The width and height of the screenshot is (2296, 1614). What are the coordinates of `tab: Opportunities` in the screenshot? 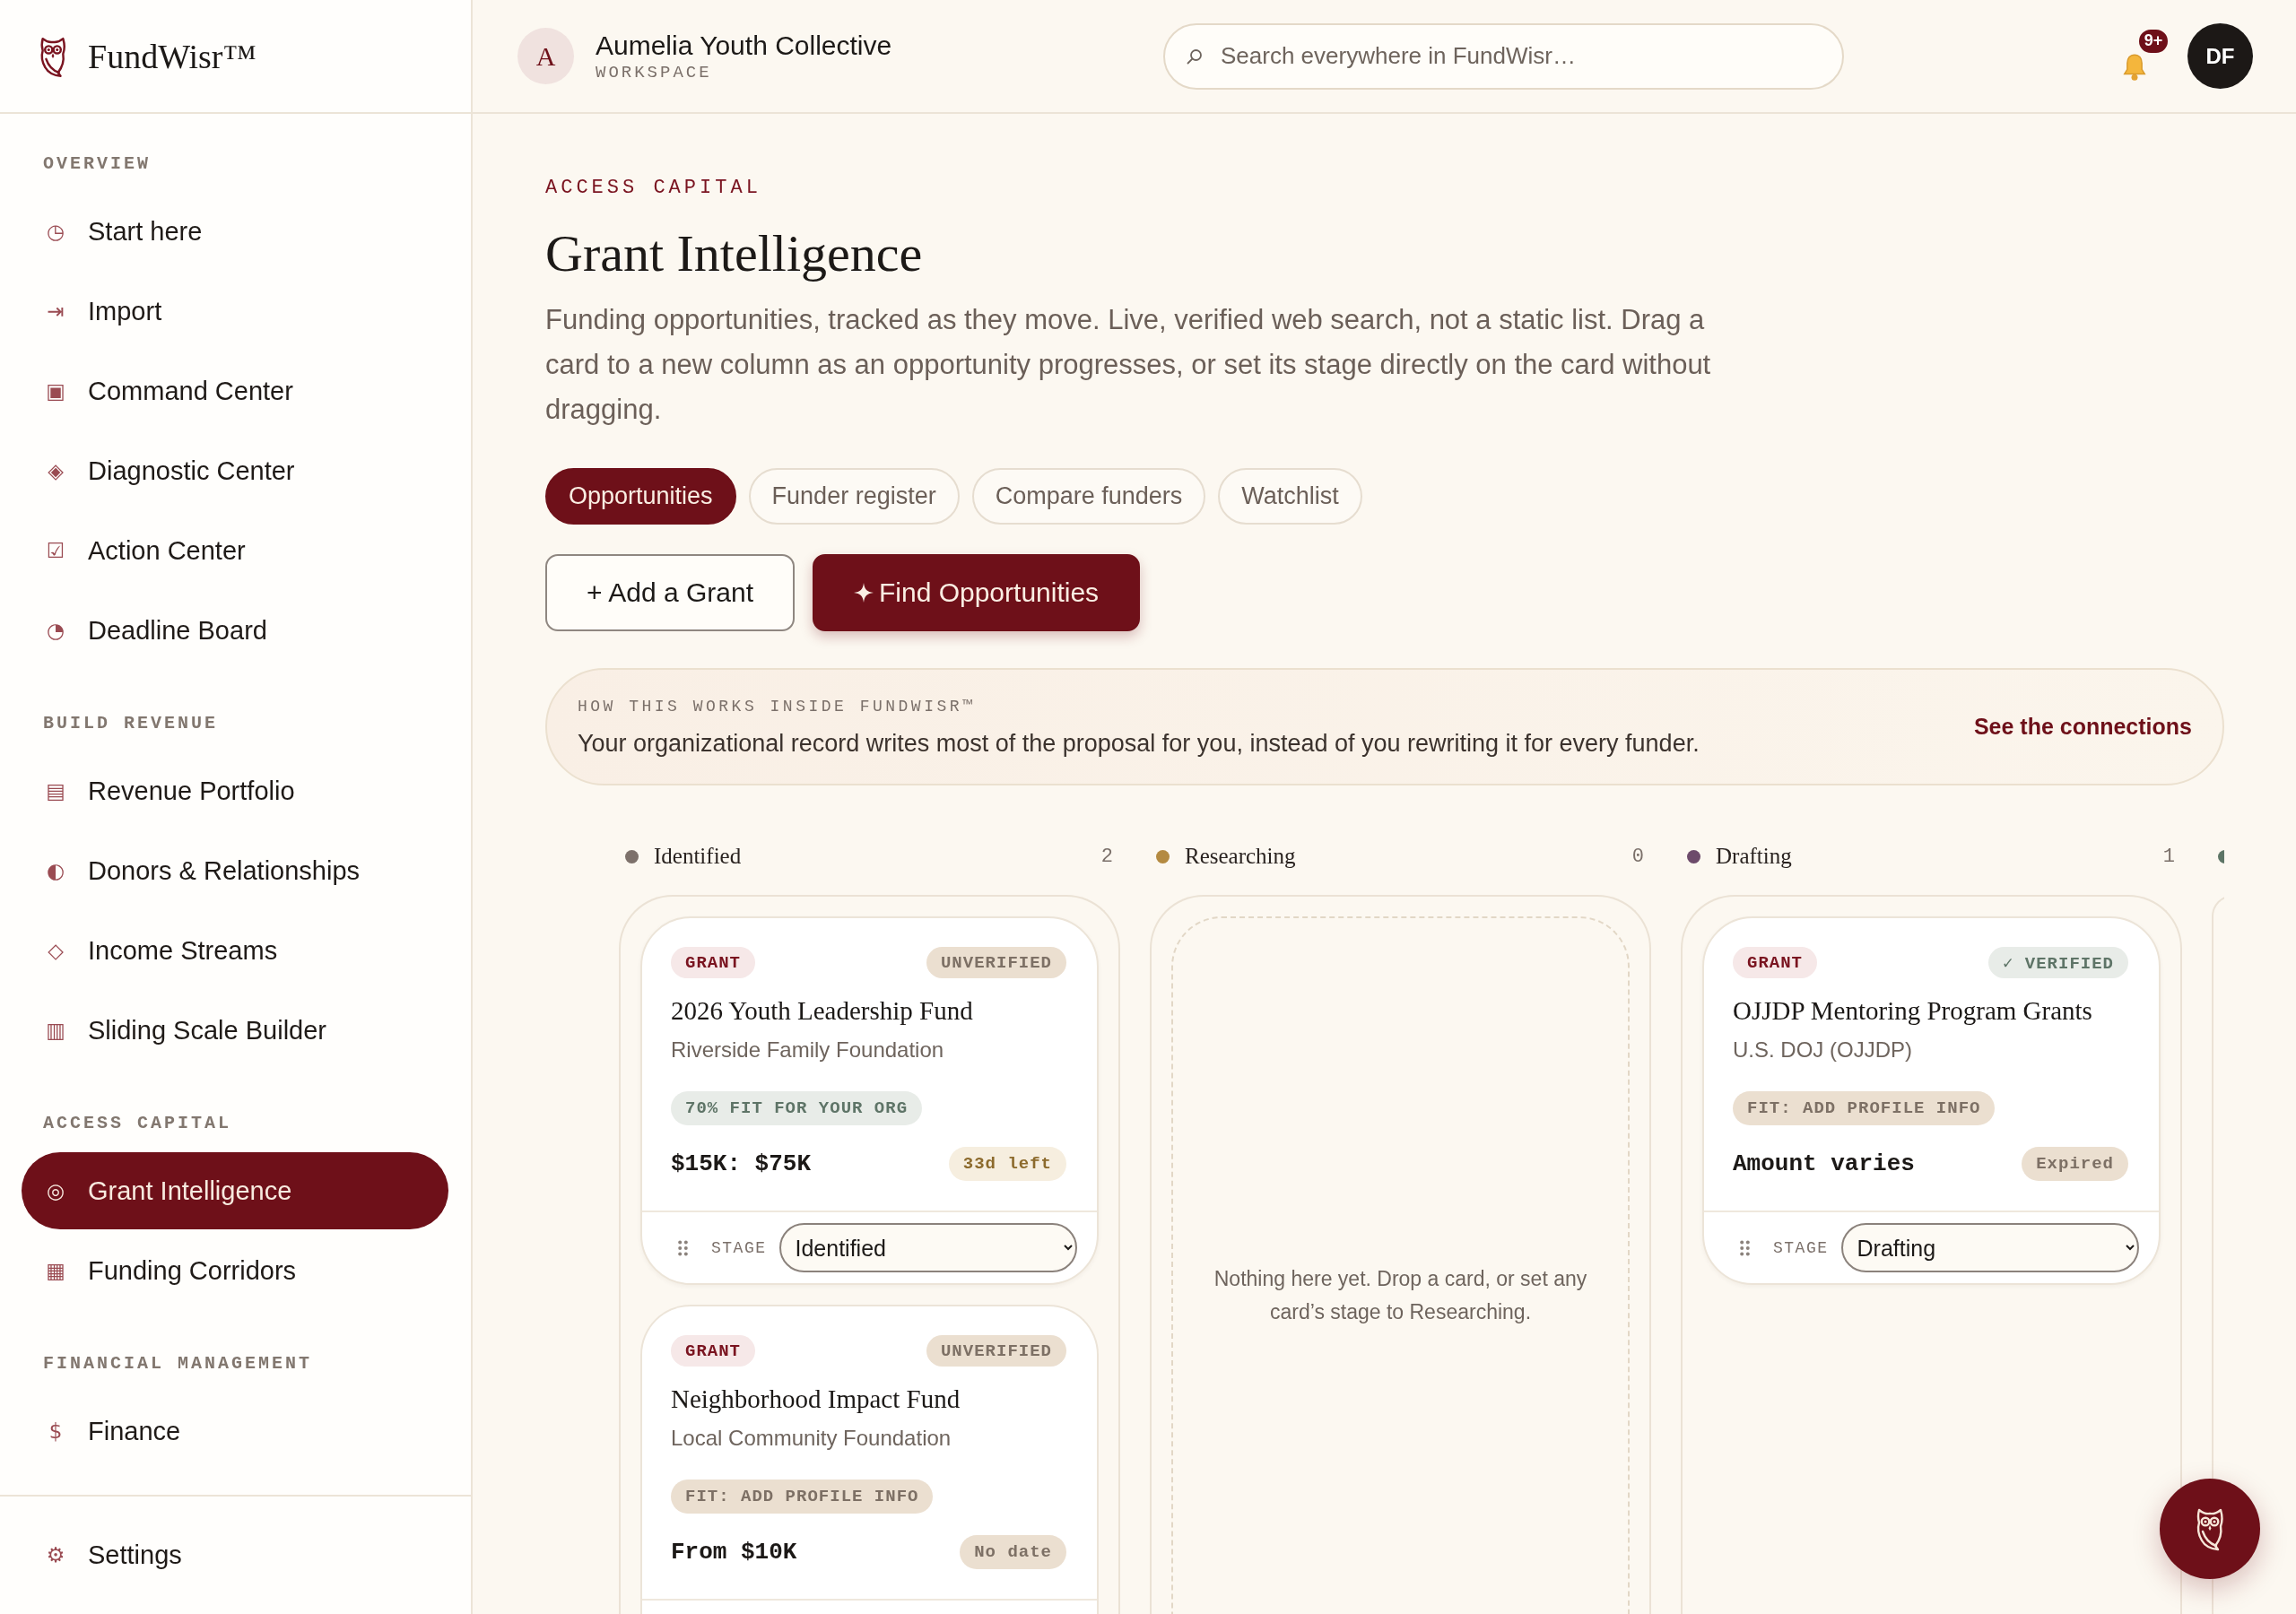 It's located at (640, 496).